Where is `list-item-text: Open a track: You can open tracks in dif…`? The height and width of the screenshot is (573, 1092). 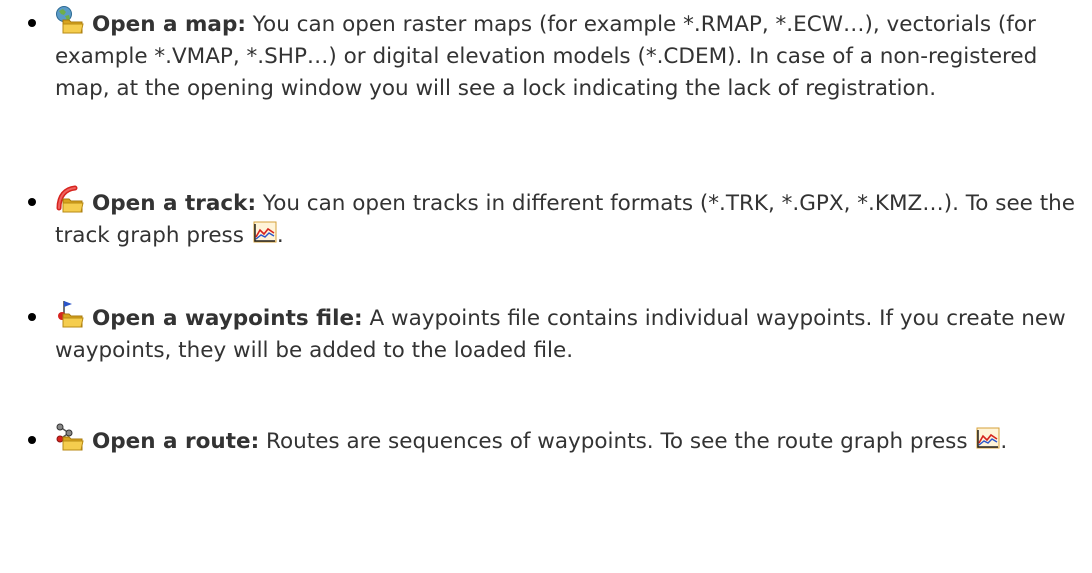
list-item-text: Open a track: You can open tracks in dif… is located at coordinates (570, 218).